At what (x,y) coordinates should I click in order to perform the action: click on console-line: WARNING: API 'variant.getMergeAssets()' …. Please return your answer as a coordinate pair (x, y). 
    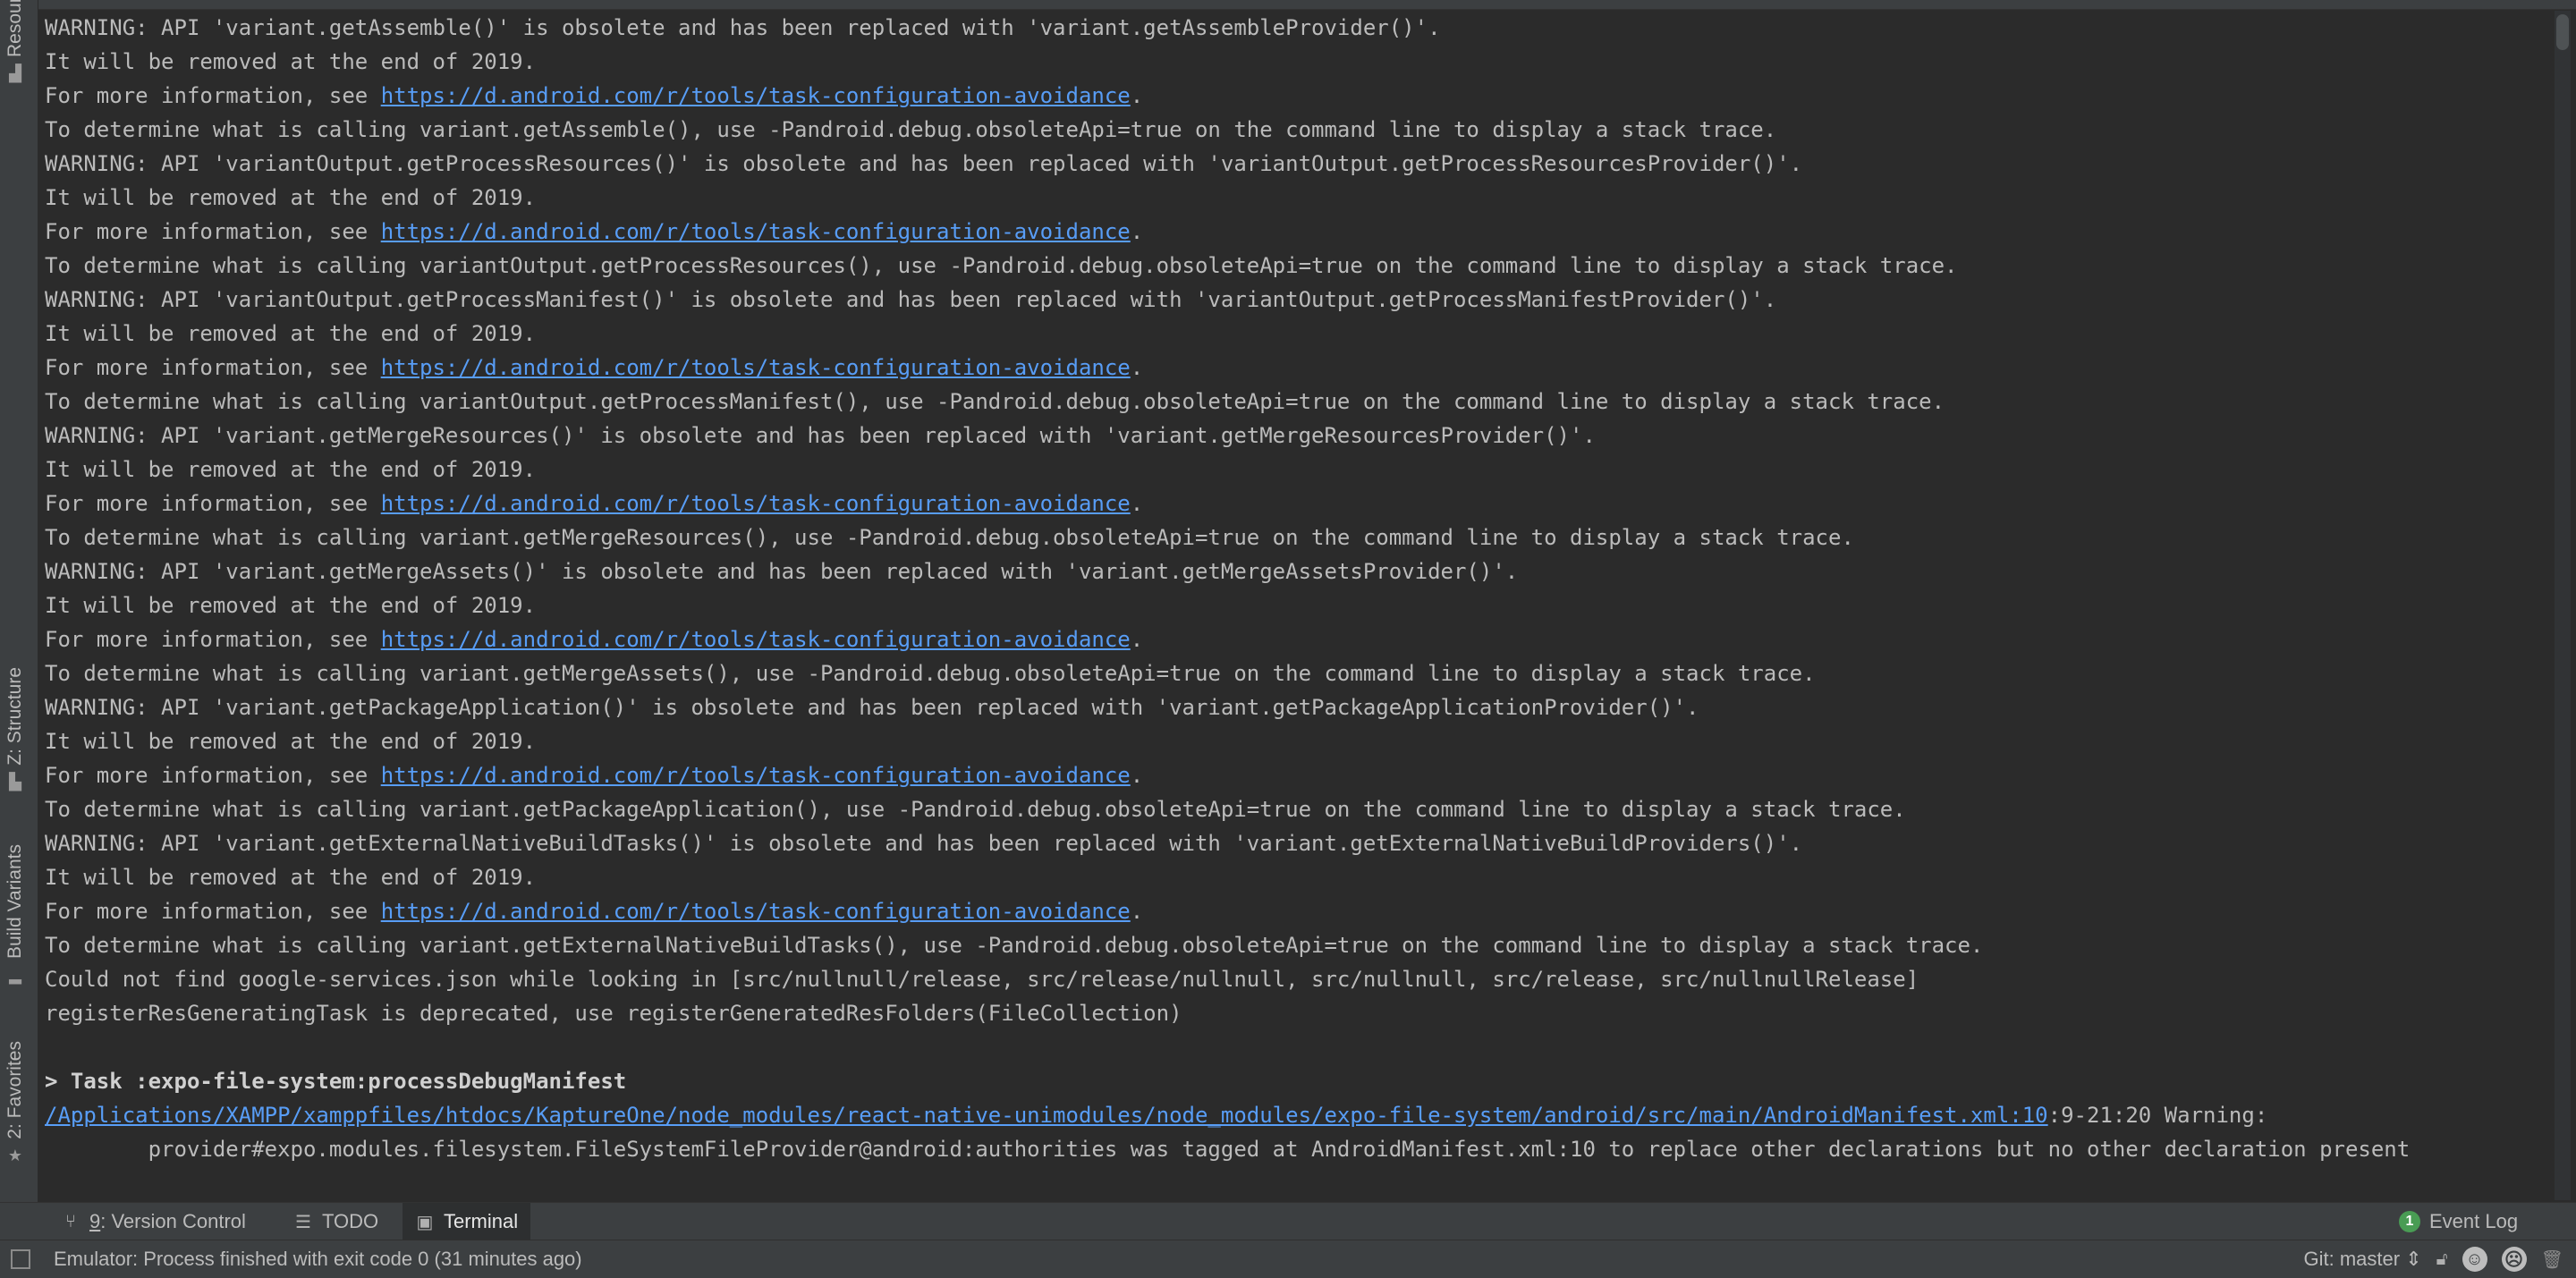
    Looking at the image, I should click on (1276, 571).